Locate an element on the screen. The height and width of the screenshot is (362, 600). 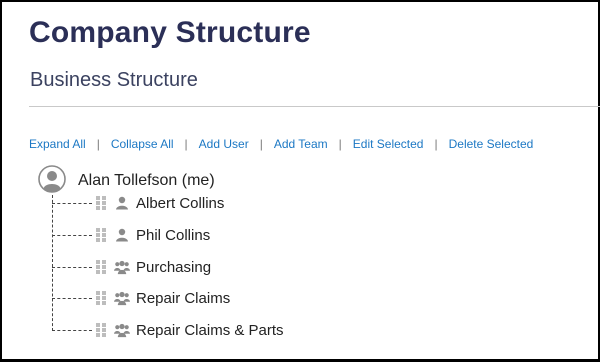
delete-selected-link: Delete Selected is located at coordinates (491, 144).